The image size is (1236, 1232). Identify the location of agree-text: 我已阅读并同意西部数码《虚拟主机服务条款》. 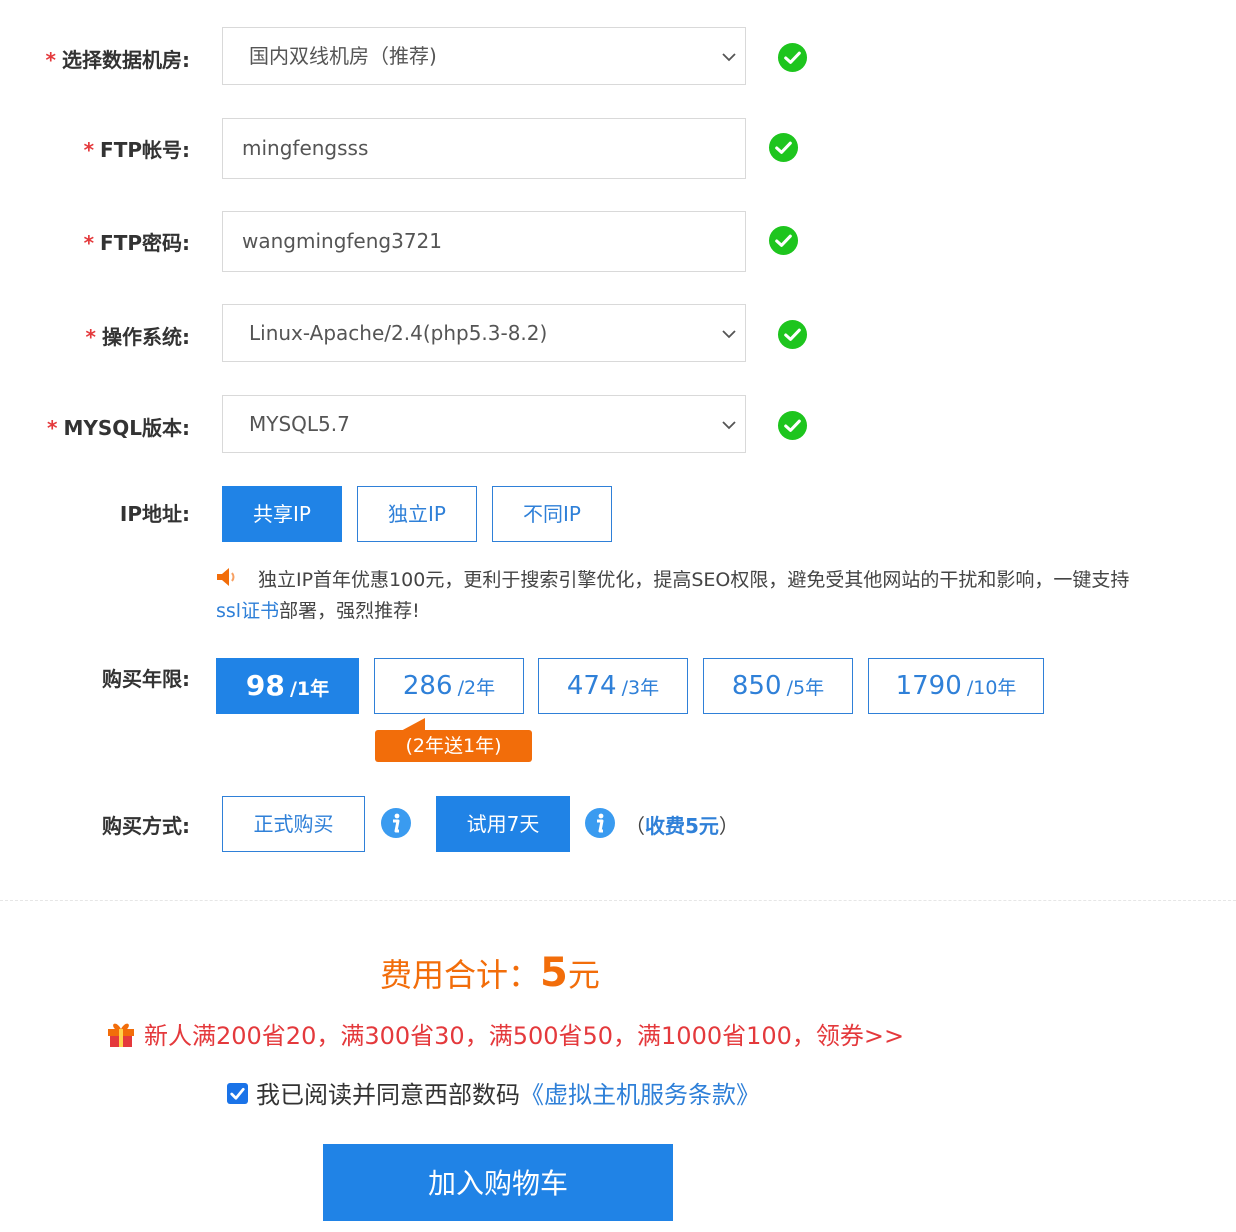
(508, 1095).